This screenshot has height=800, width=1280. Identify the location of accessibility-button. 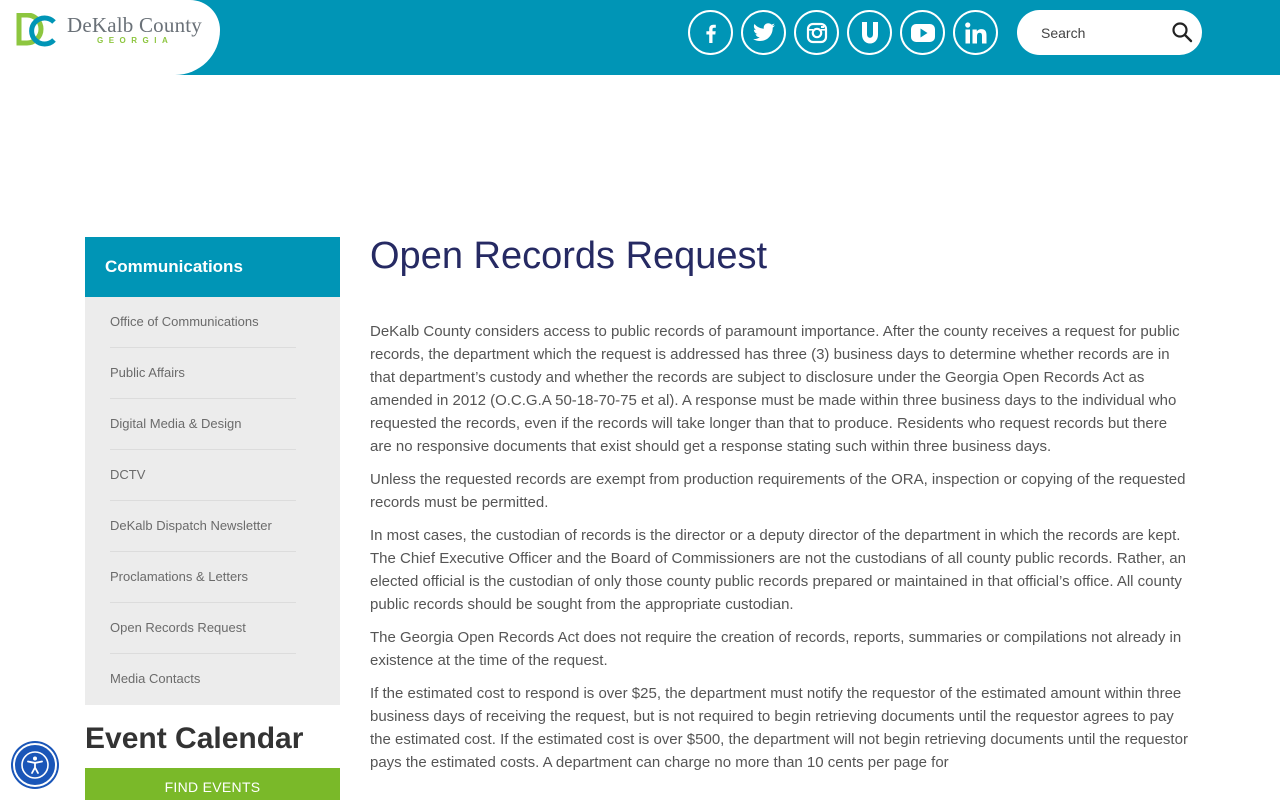
(35, 765).